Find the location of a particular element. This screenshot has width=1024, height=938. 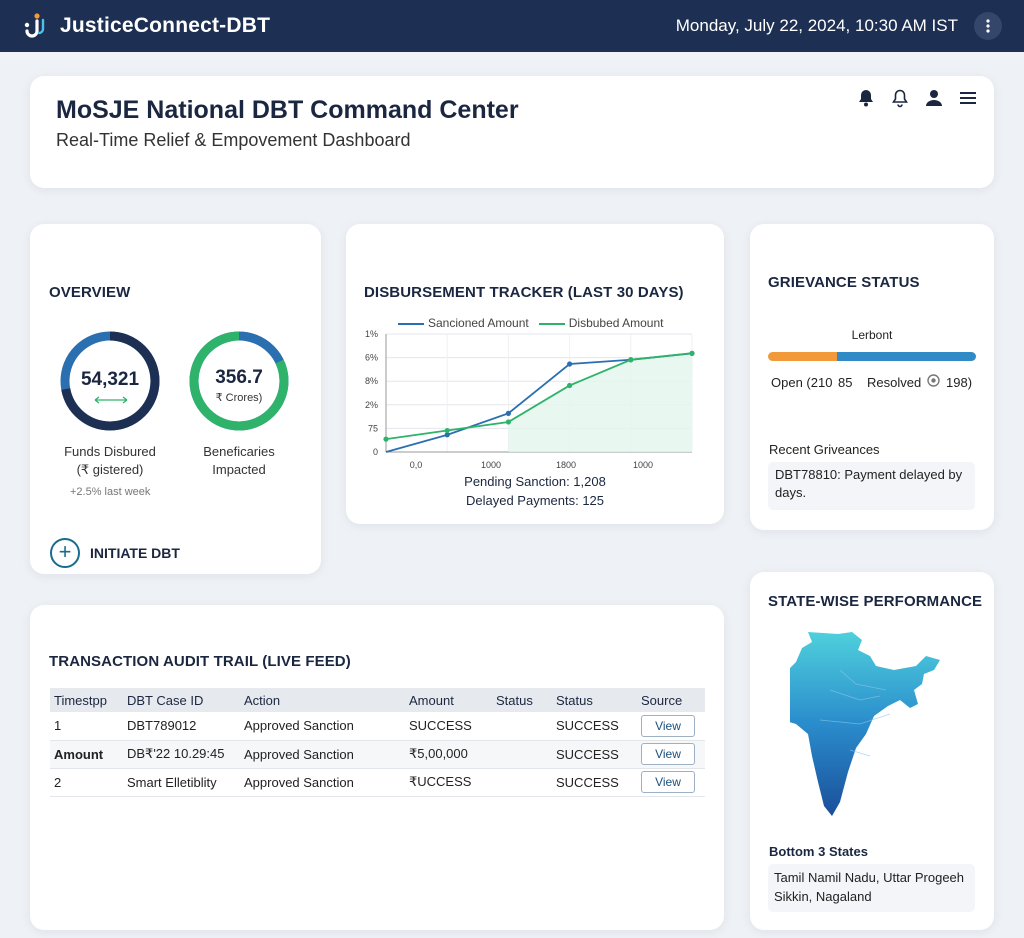

cell-case-id: Smart Elletiblity is located at coordinates (181, 782).